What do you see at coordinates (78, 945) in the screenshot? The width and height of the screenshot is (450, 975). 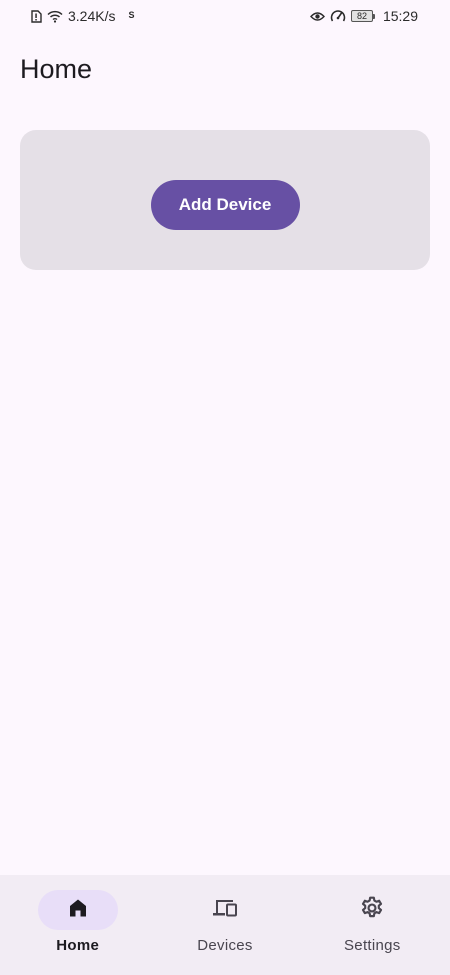 I see `nav-label-home: Home` at bounding box center [78, 945].